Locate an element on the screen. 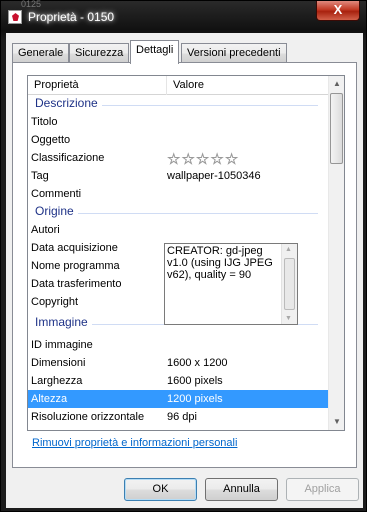 The image size is (367, 512). list-item: Classificazione ☆☆☆☆☆ is located at coordinates (179, 158).